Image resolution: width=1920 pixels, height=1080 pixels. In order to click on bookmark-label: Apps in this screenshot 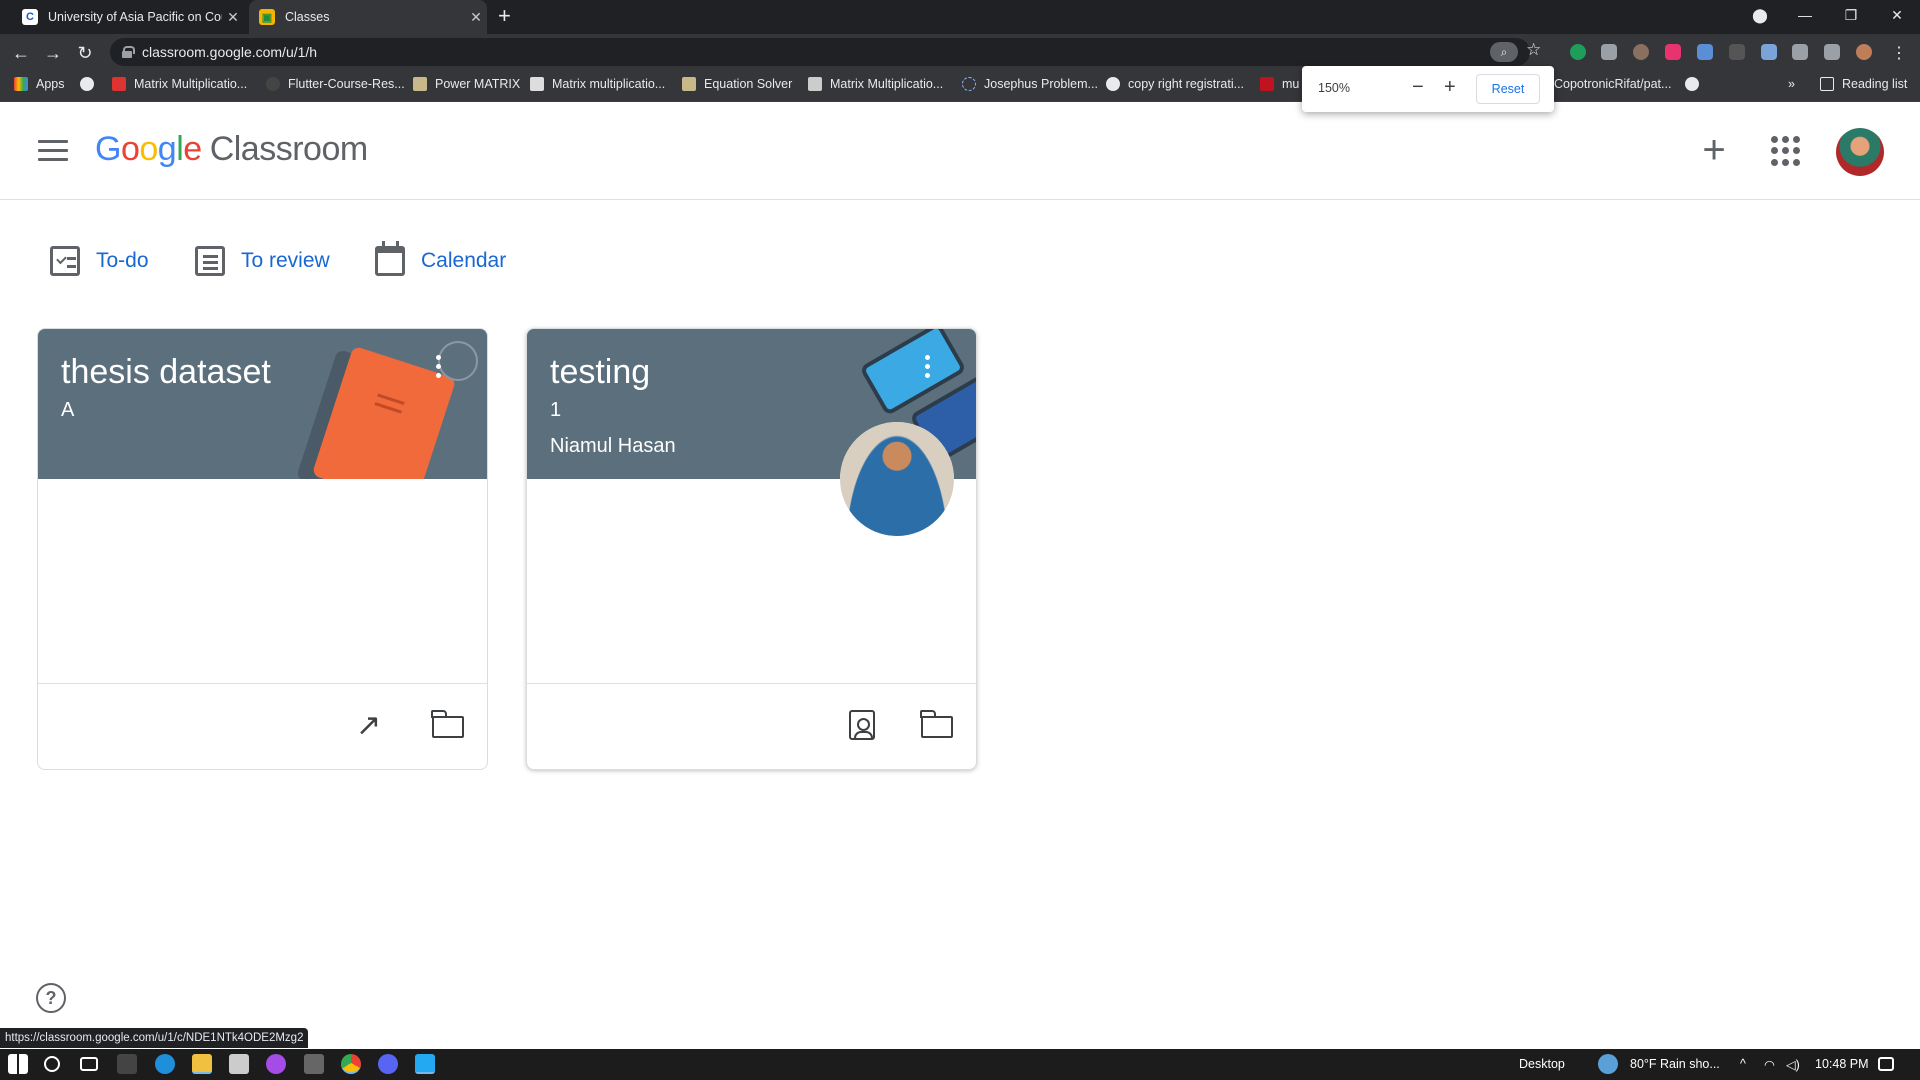, I will do `click(50, 84)`.